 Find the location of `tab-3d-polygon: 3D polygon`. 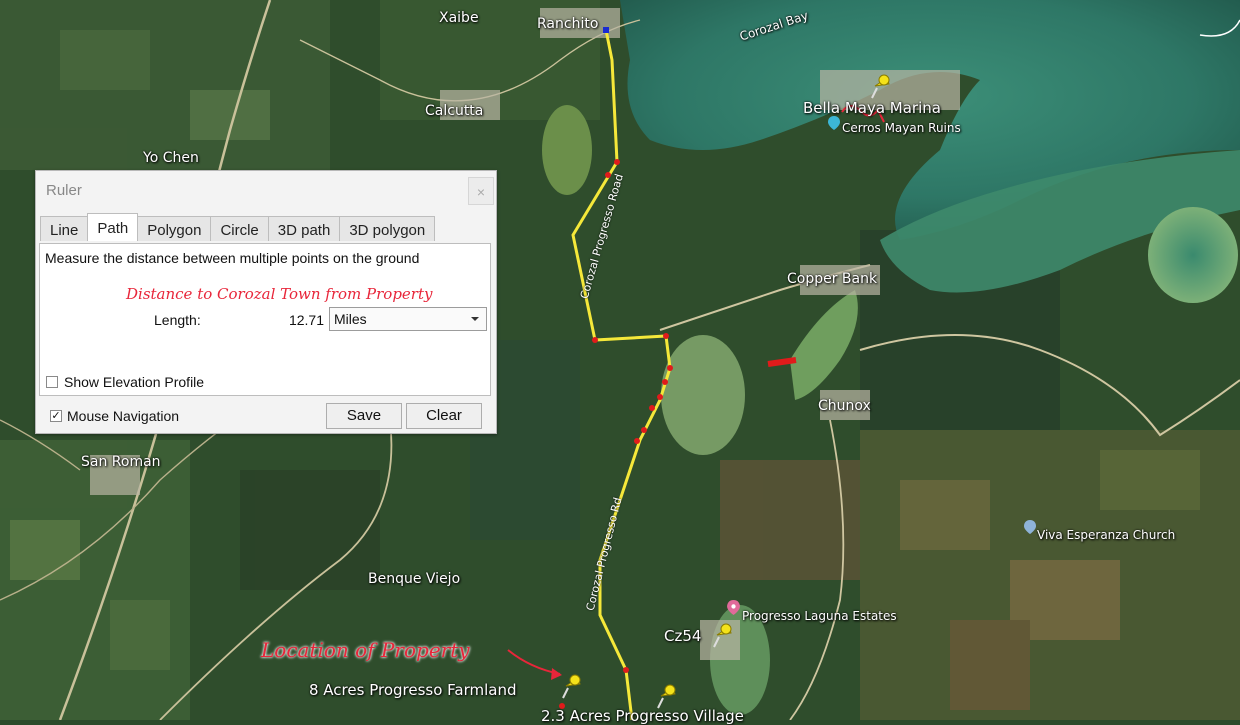

tab-3d-polygon: 3D polygon is located at coordinates (387, 228).